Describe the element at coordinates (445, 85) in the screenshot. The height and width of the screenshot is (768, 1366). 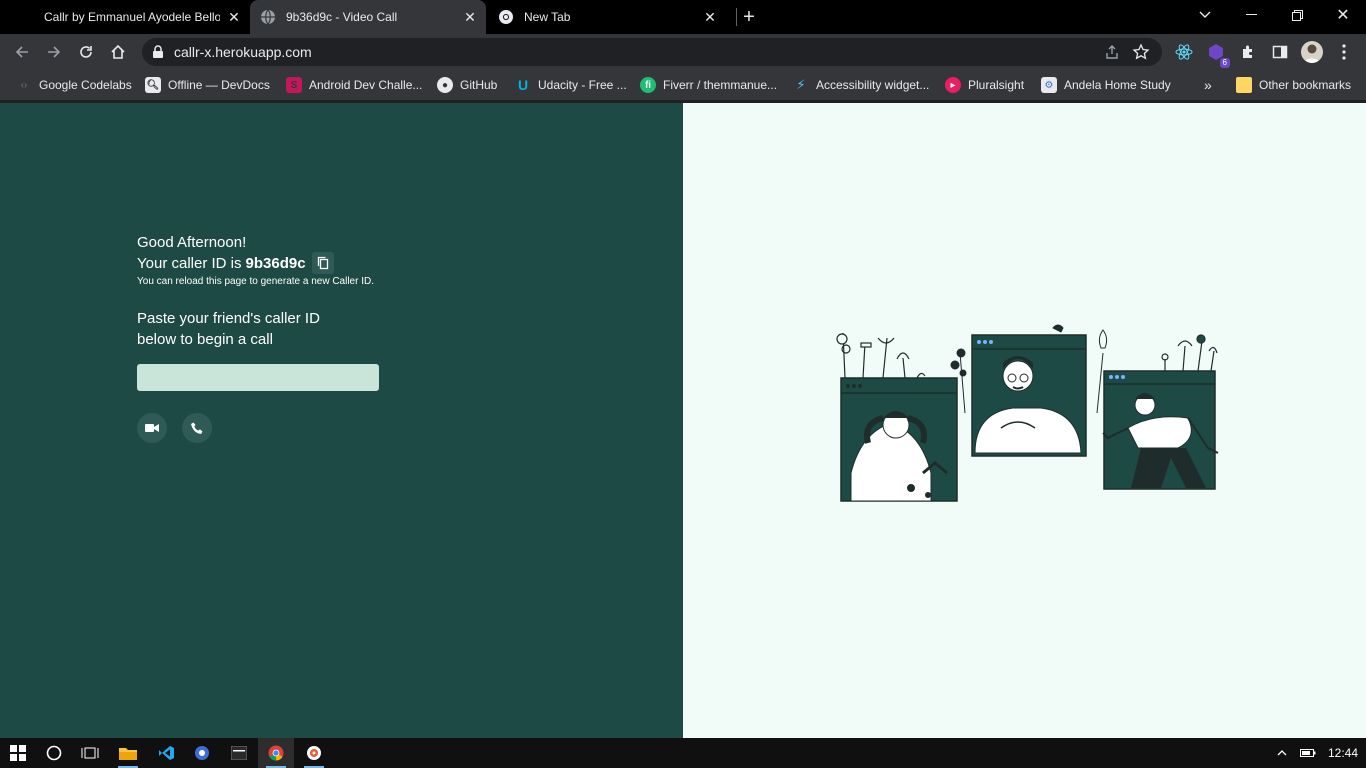
I see `github-icon: ●` at that location.